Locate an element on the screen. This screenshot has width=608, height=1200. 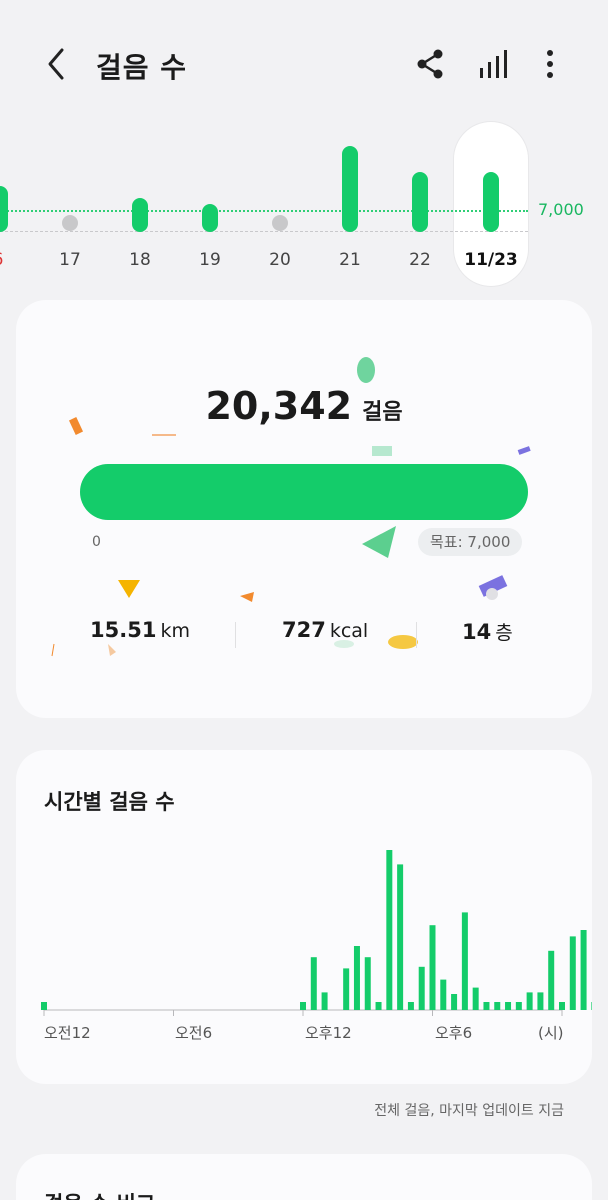
back-button is located at coordinates (58, 64).